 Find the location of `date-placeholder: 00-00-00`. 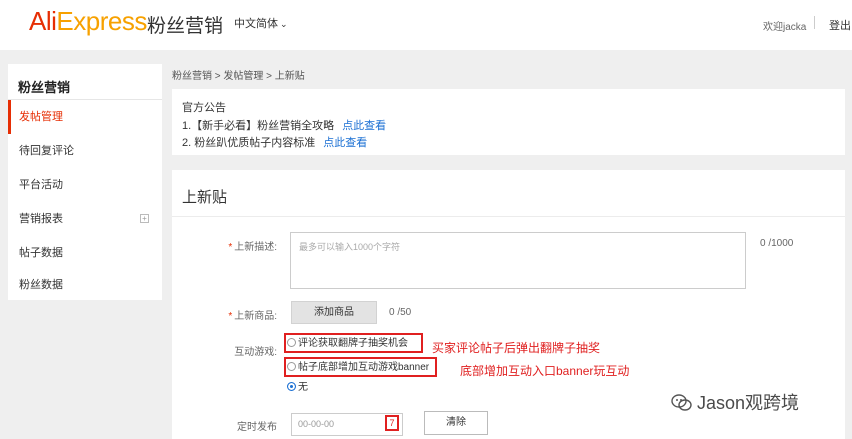

date-placeholder: 00-00-00 is located at coordinates (316, 424).